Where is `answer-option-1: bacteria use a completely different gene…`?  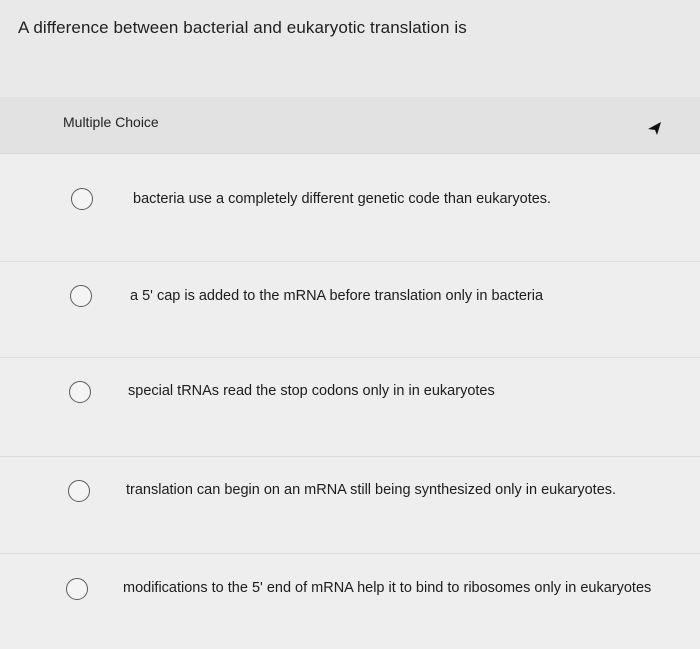 answer-option-1: bacteria use a completely different gene… is located at coordinates (350, 216).